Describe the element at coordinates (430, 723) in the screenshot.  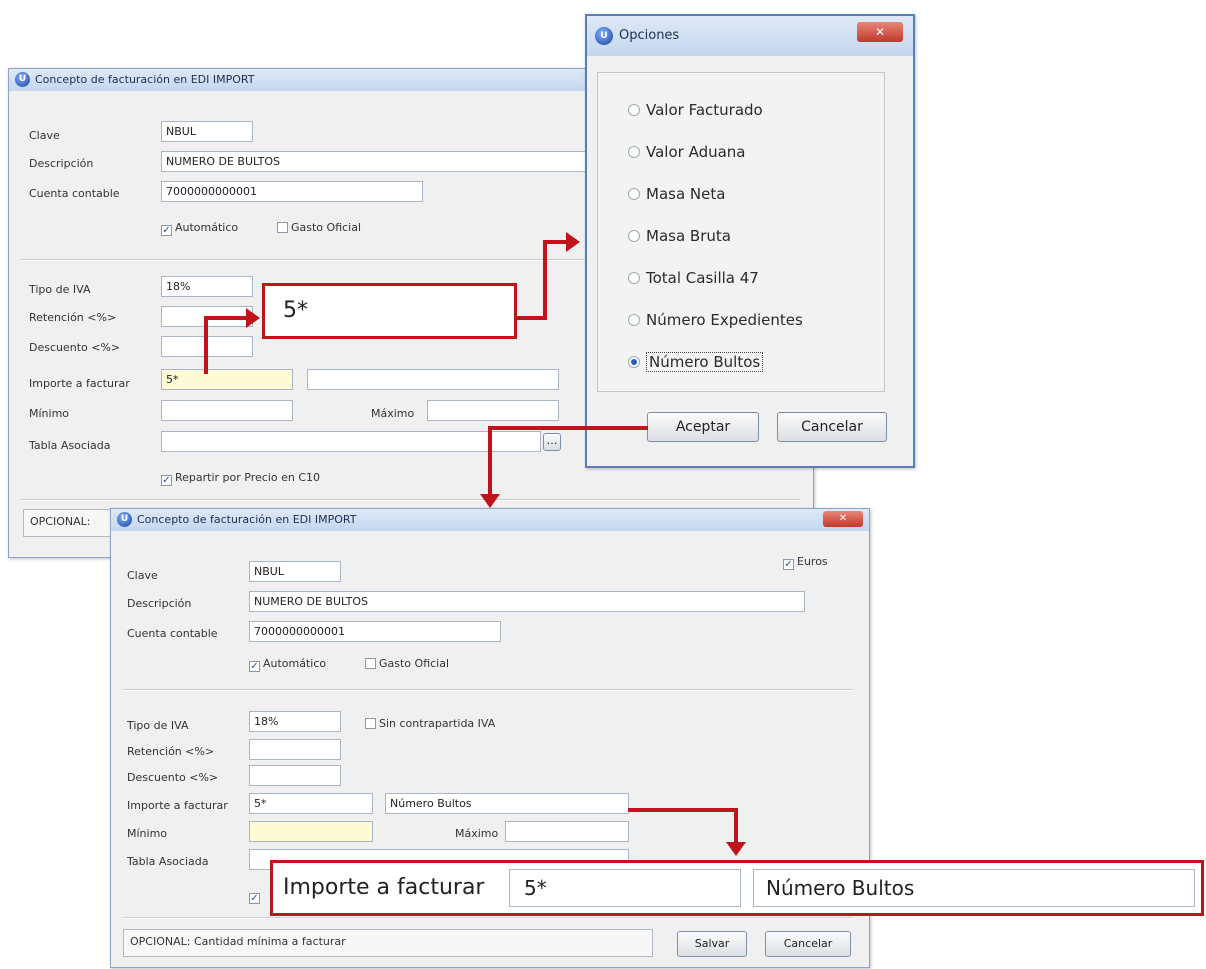
I see `sin-contrapartida-checkbox: Sin contrapartida IVA` at that location.